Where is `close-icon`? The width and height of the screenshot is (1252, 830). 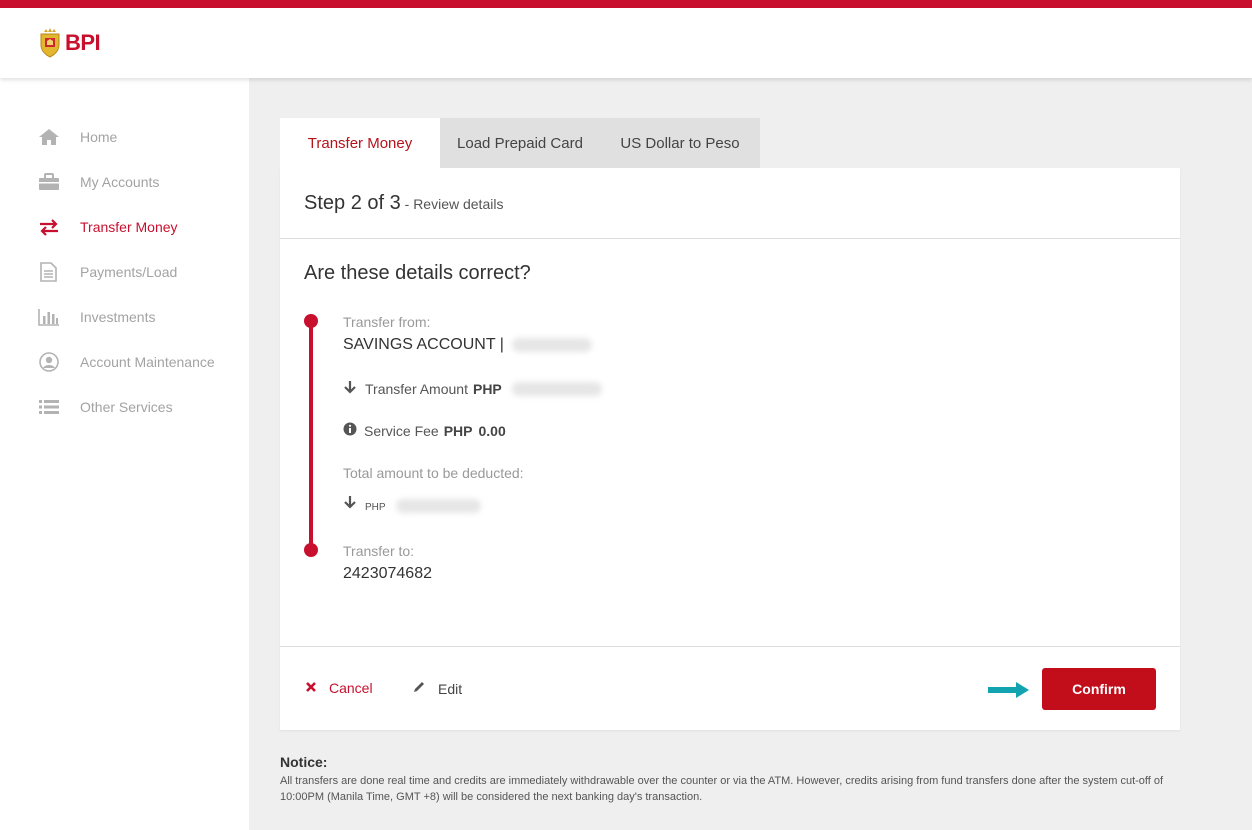 close-icon is located at coordinates (311, 688).